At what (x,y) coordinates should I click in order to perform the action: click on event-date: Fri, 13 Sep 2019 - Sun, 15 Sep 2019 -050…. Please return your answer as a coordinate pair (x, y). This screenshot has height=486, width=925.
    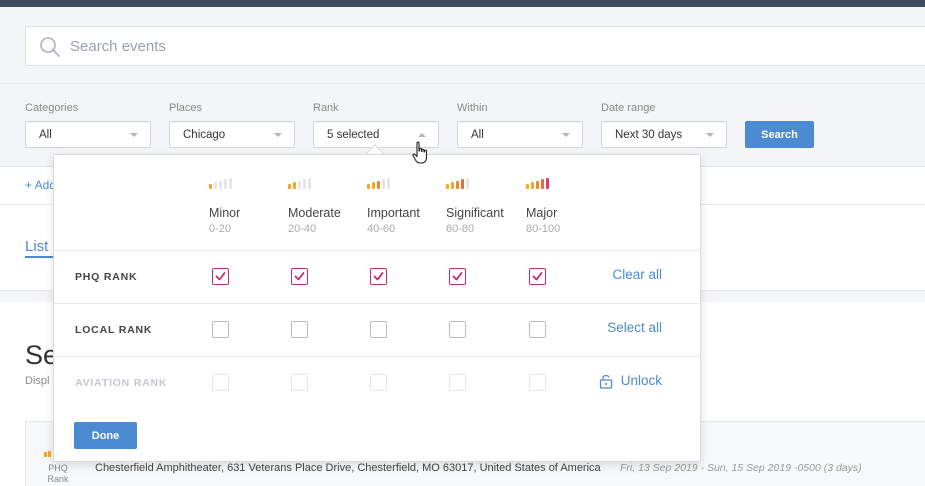
    Looking at the image, I should click on (741, 468).